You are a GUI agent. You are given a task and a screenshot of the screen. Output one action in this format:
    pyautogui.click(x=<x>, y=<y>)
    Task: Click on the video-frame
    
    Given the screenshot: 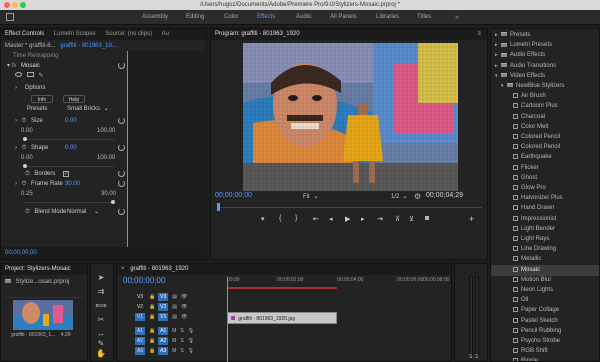 What is the action you would take?
    pyautogui.click(x=350, y=117)
    